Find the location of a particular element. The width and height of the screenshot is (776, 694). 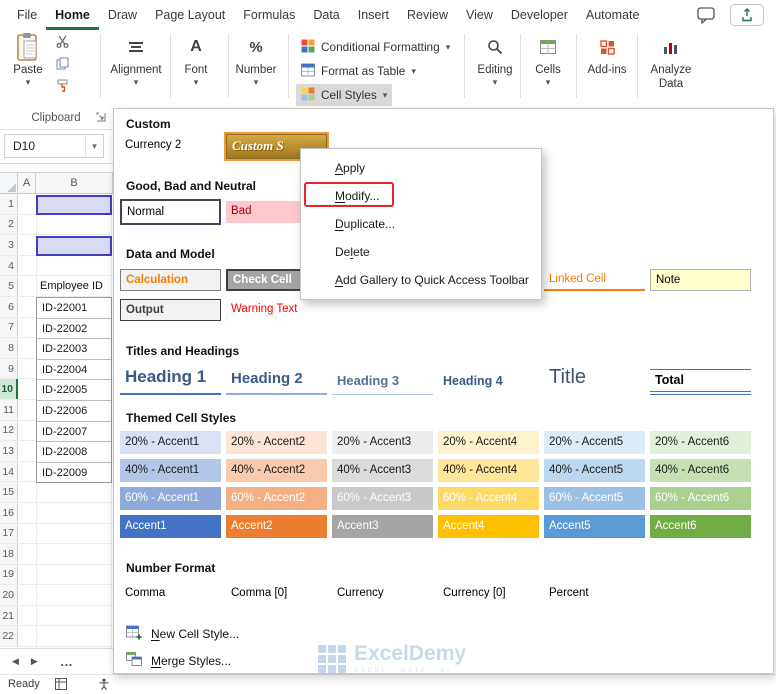

style-40-accent6: 40% - Accent6 is located at coordinates (700, 470).